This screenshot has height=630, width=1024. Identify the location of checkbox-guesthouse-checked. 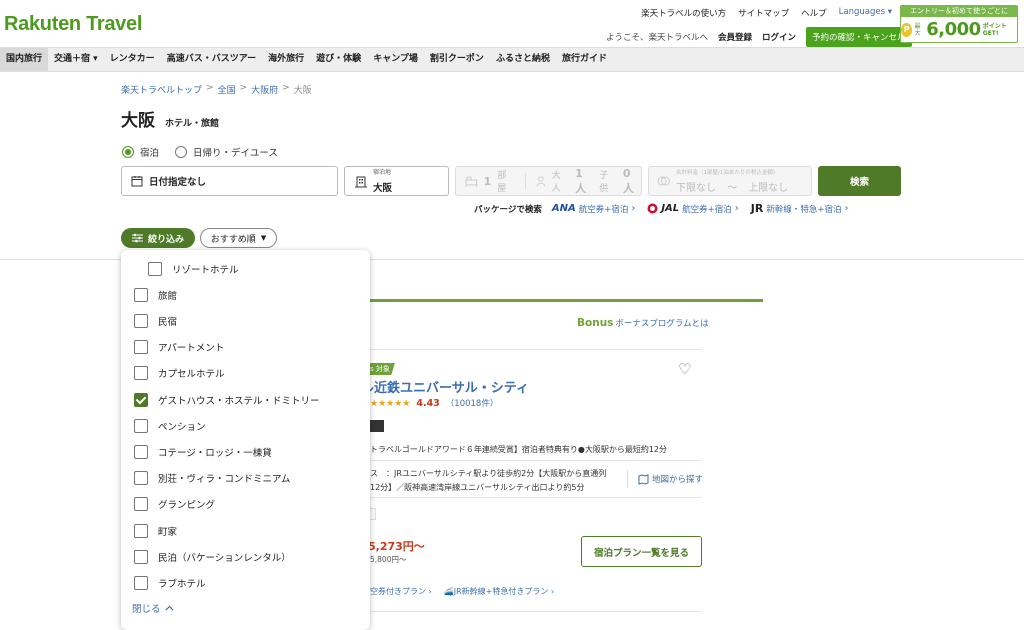
(141, 400).